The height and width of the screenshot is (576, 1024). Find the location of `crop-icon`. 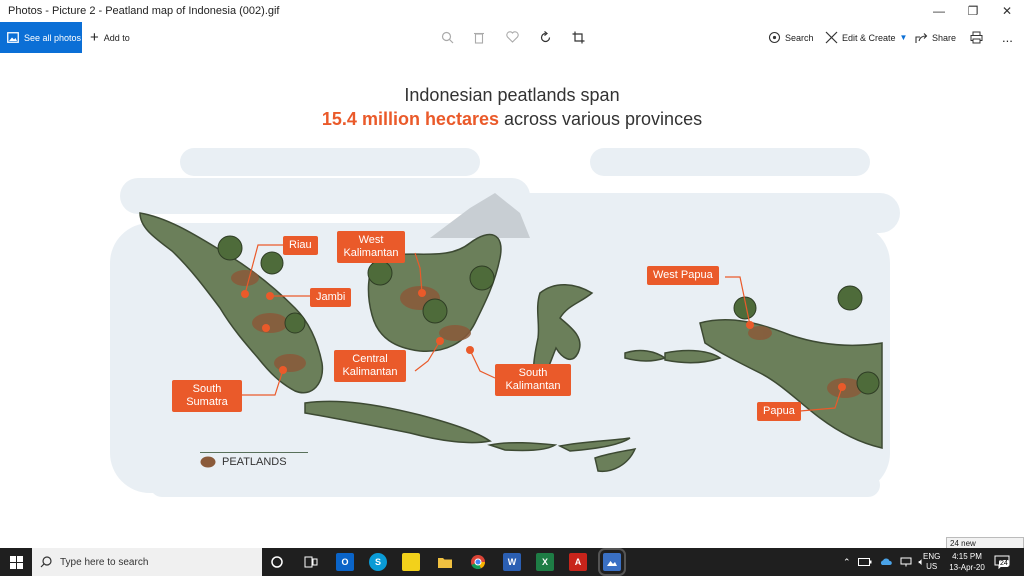

crop-icon is located at coordinates (578, 37).